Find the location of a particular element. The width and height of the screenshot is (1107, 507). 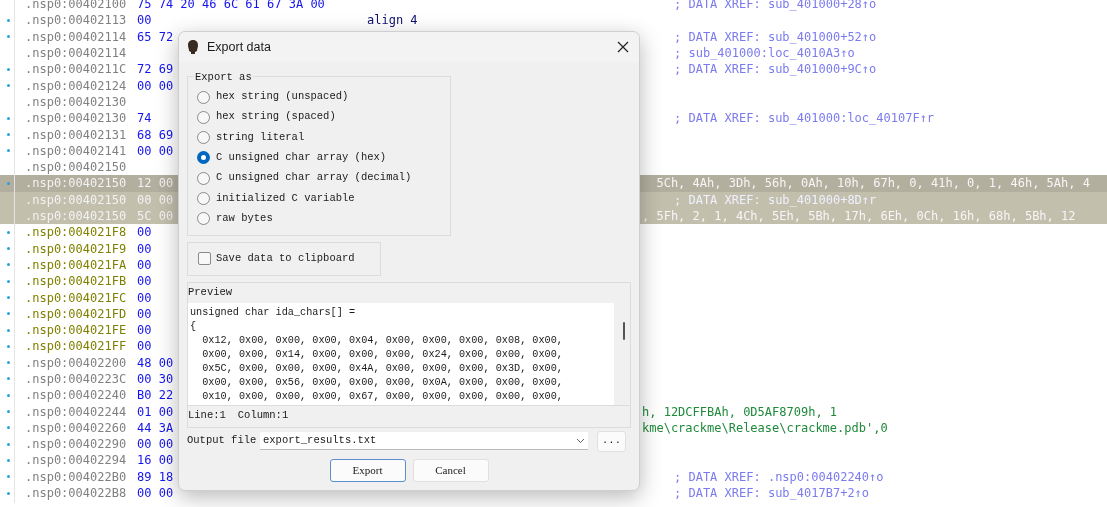

hex-bytes: B0 22 is located at coordinates (155, 395).